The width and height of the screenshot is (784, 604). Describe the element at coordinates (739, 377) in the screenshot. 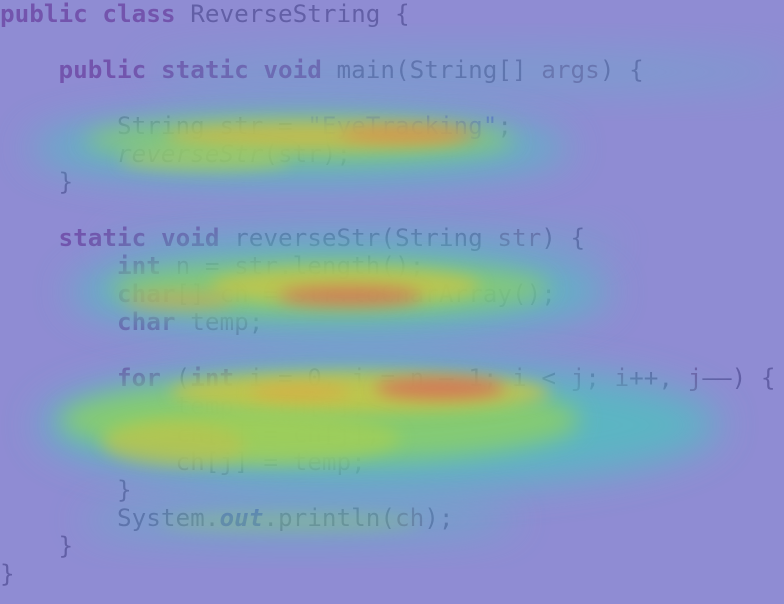

I see `code-token: ––) {` at that location.